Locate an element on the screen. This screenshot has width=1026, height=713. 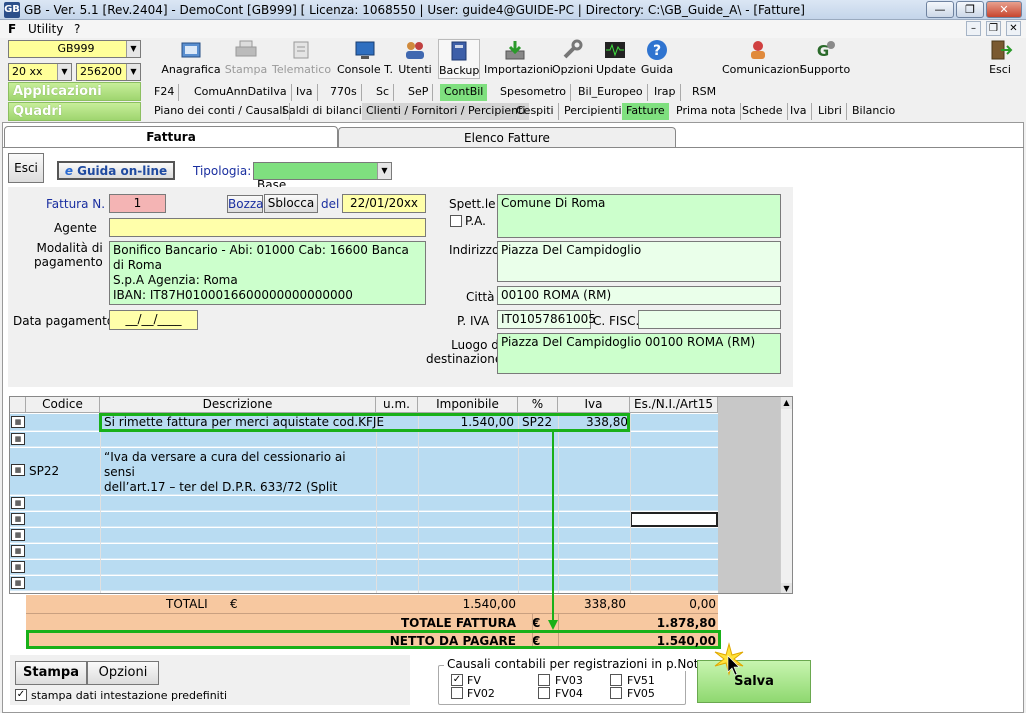
close-button: ✕ is located at coordinates (1004, 9).